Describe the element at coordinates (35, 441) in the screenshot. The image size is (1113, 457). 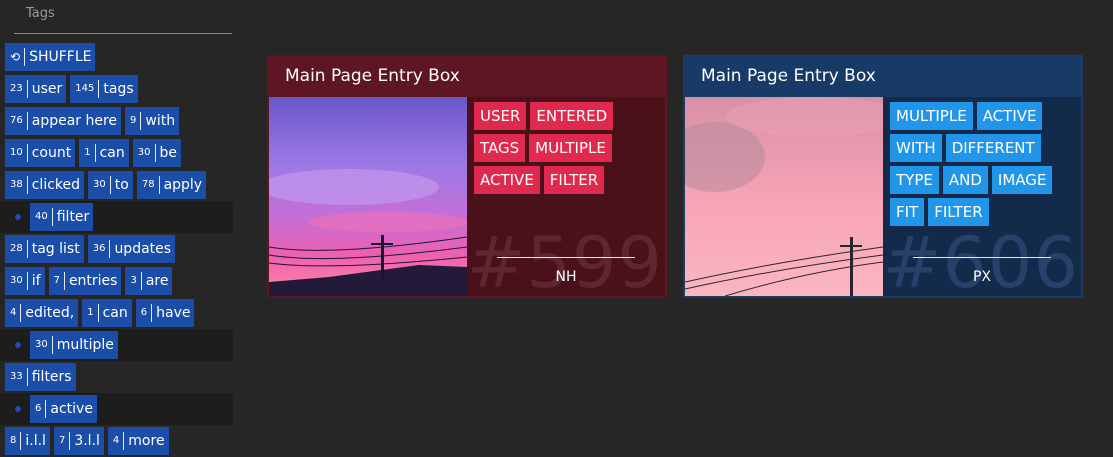
I see `tag-label: i.l.l` at that location.